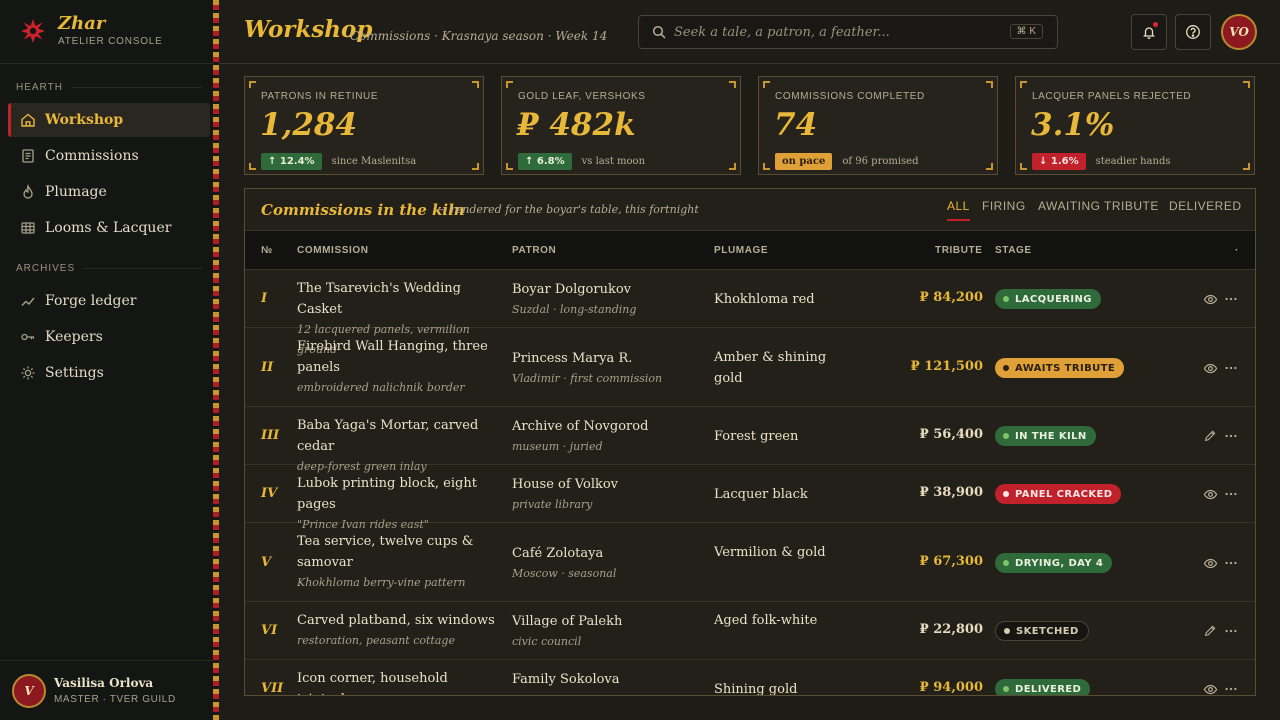 This screenshot has height=720, width=1280. Describe the element at coordinates (766, 620) in the screenshot. I see `plumage-cell: Aged folk-white` at that location.